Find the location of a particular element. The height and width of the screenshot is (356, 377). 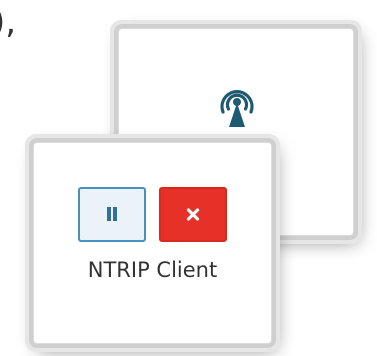

pause-button is located at coordinates (112, 214).